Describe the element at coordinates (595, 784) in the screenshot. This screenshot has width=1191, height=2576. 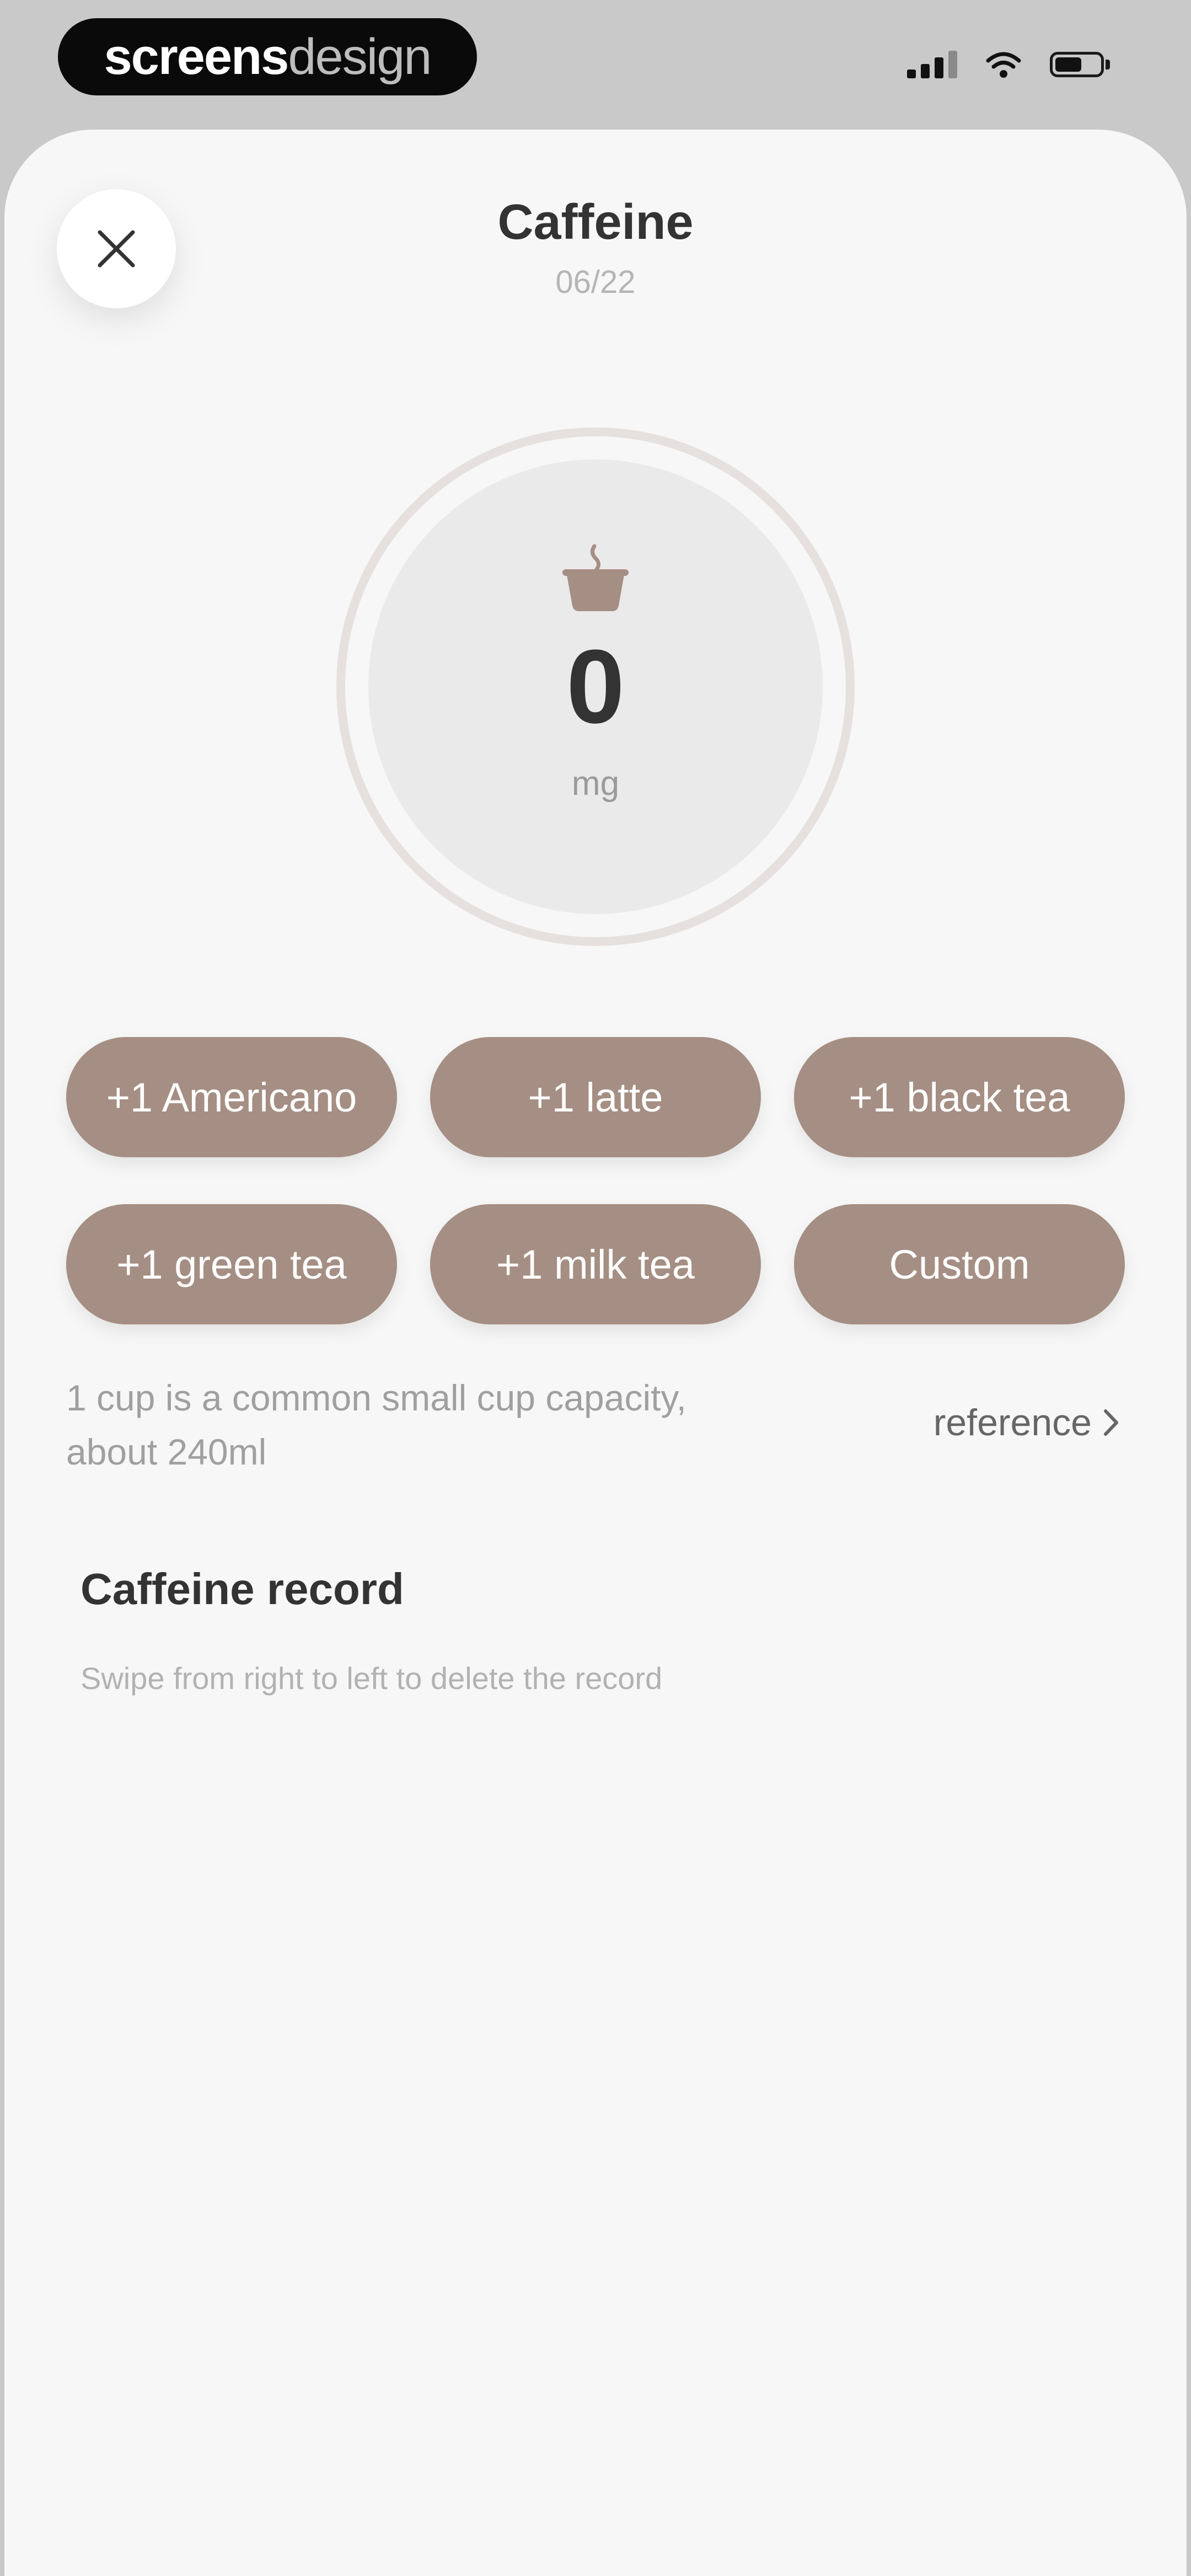
I see `caffeine-unit: mg` at that location.